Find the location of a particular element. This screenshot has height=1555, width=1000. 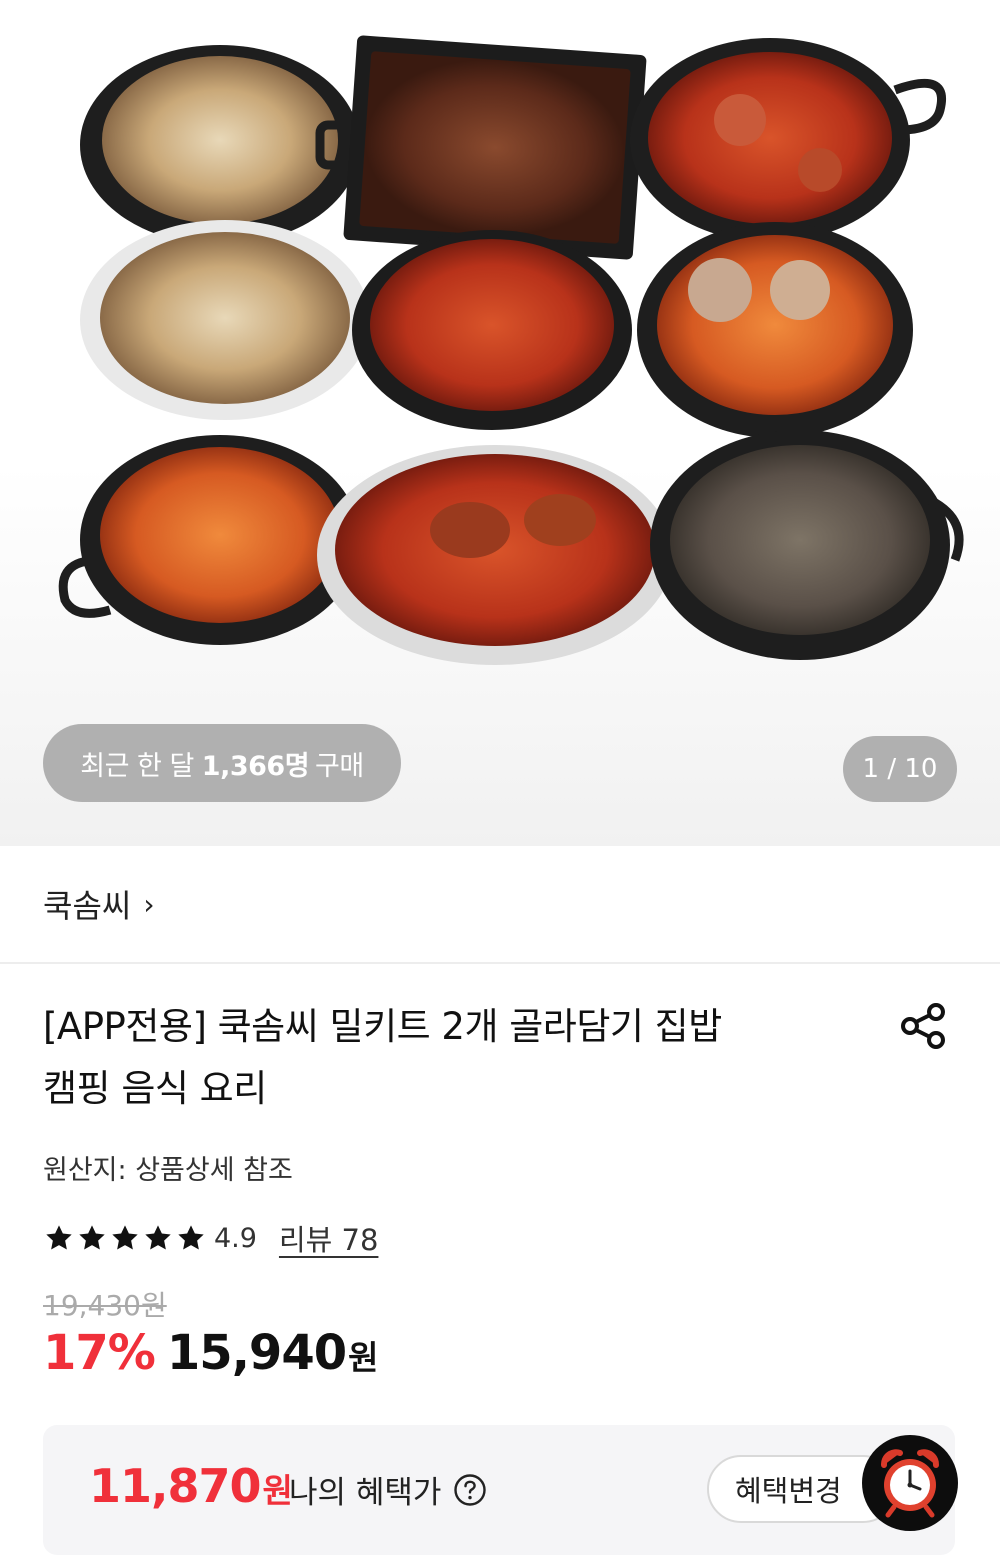

benefit-price-box: 11,870 원 나의 혜택가 혜택변경 is located at coordinates (499, 1490).